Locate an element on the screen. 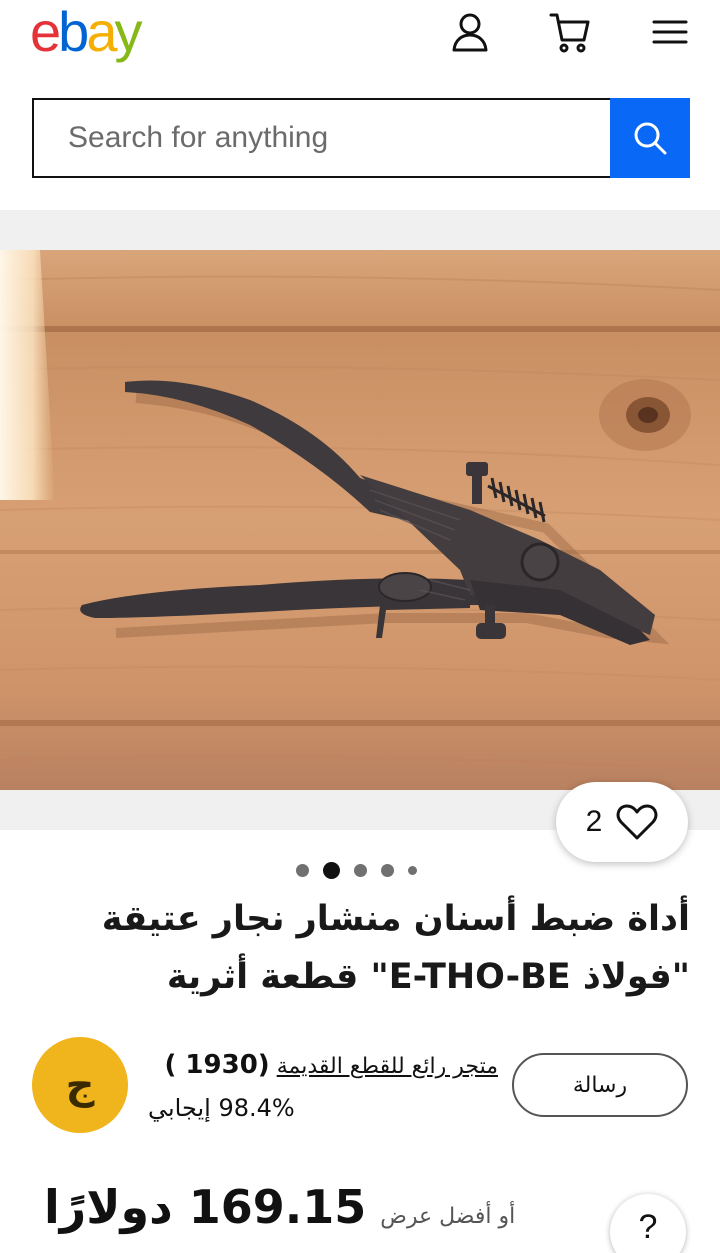 Image resolution: width=720 pixels, height=1253 pixels. header: ebay is located at coordinates (360, 40).